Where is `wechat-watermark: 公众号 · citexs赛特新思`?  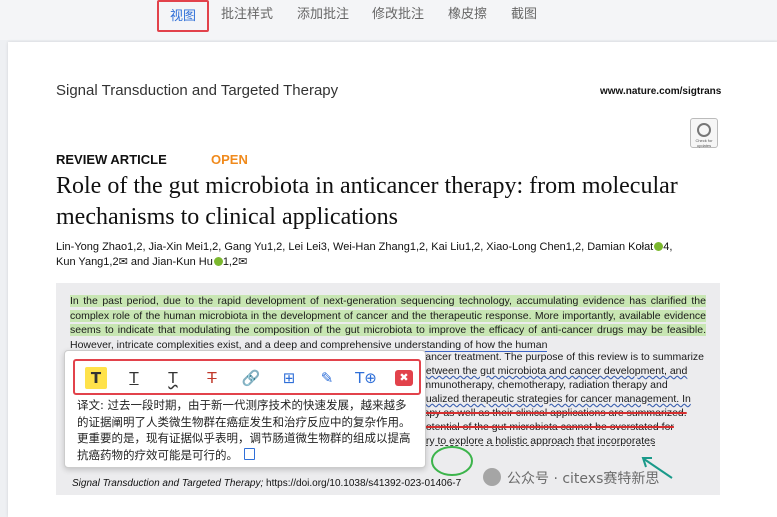
wechat-watermark: 公众号 · citexs赛特新思 is located at coordinates (571, 480).